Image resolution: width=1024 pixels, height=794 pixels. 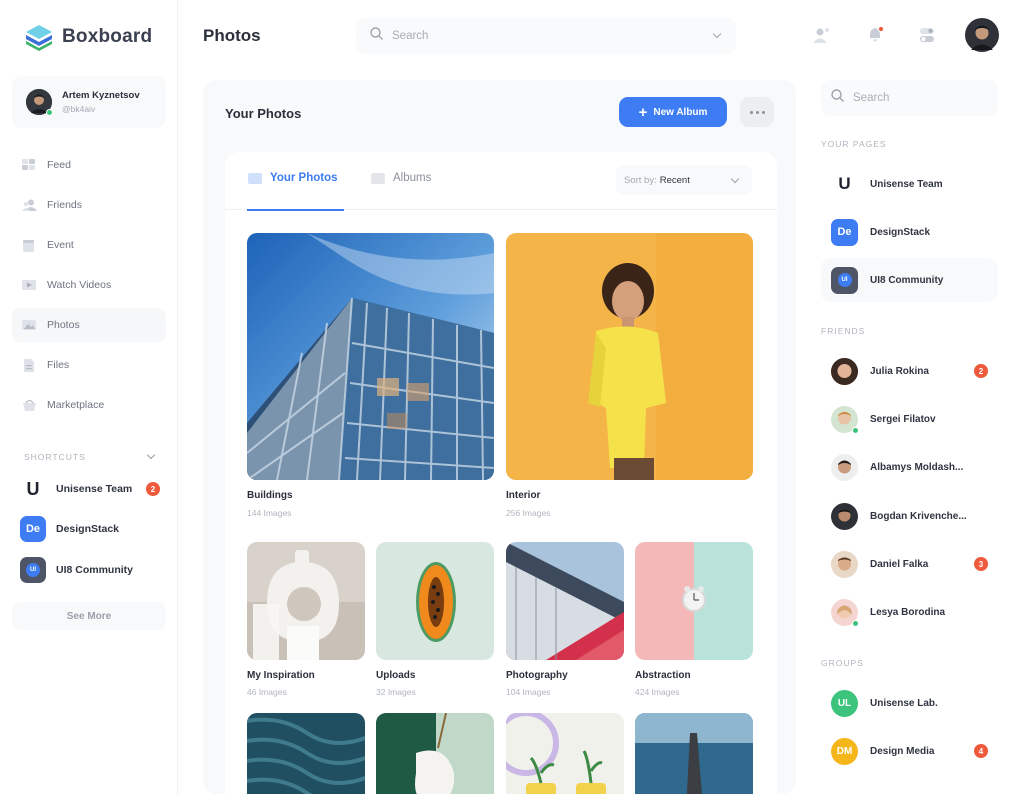 What do you see at coordinates (79, 285) in the screenshot?
I see `nav-label: Watch Videos` at bounding box center [79, 285].